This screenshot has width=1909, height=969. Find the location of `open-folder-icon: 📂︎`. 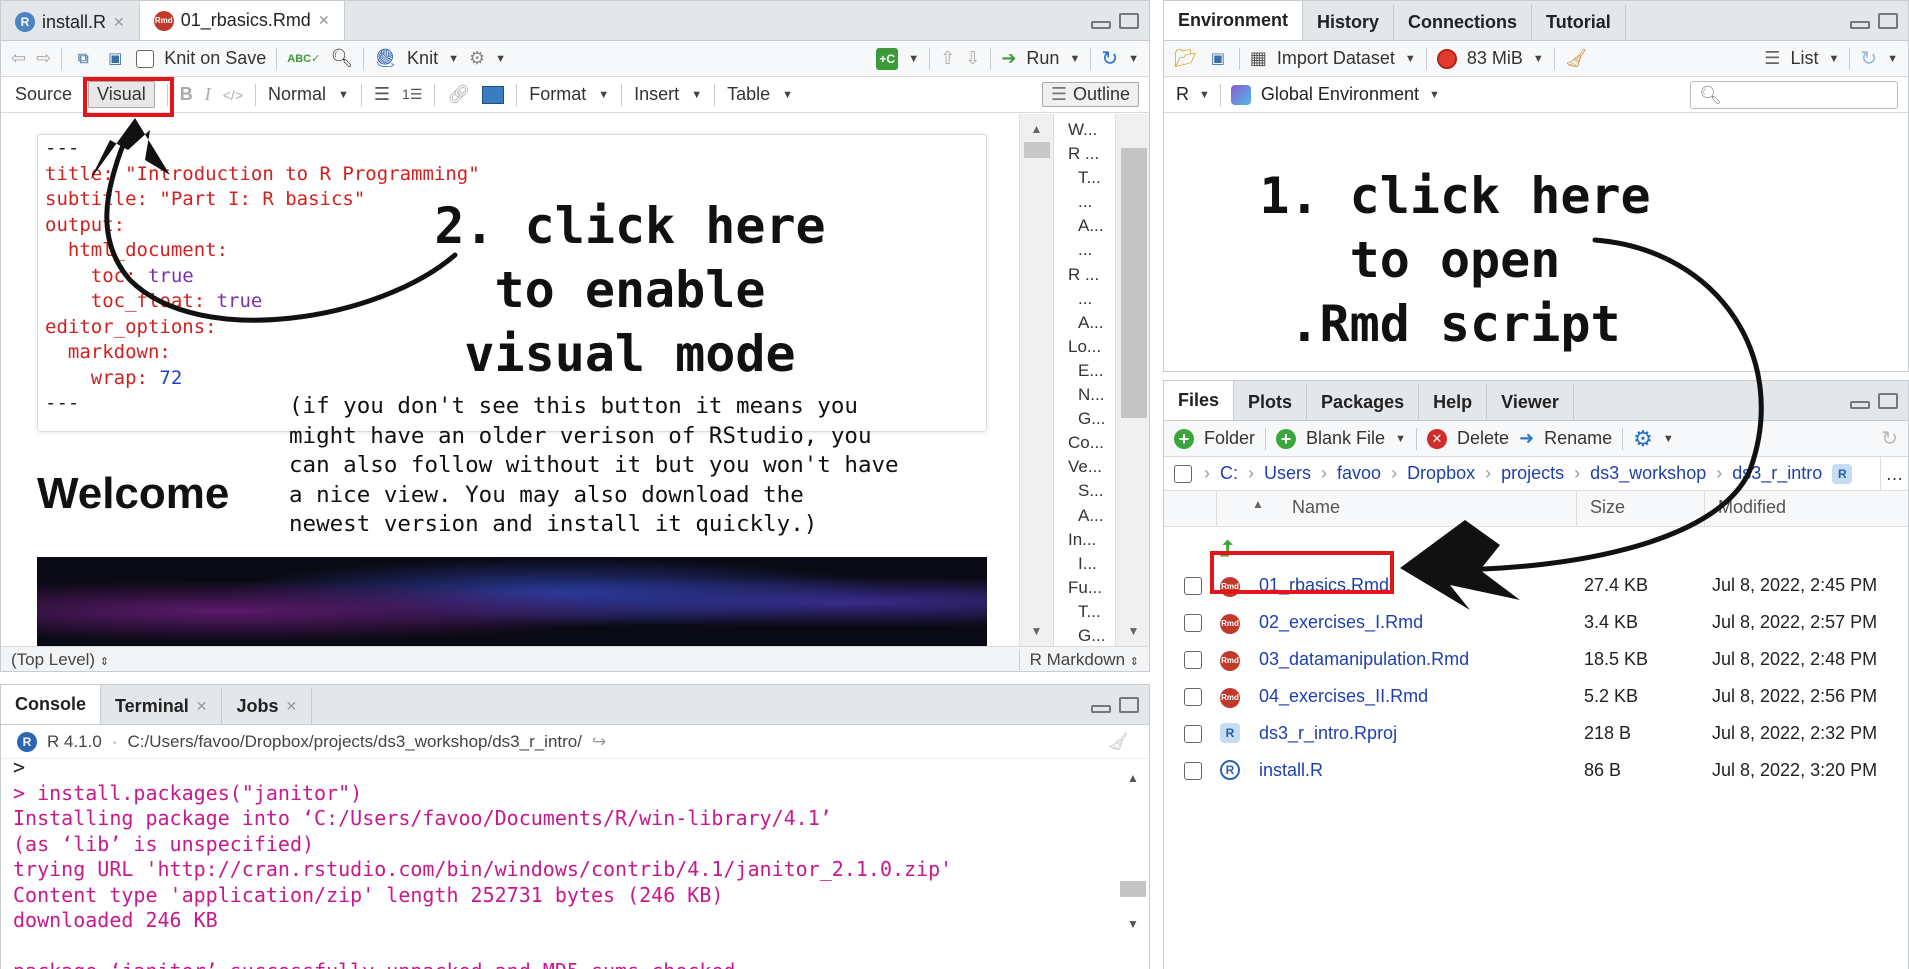

open-folder-icon: 📂︎ is located at coordinates (1185, 58).